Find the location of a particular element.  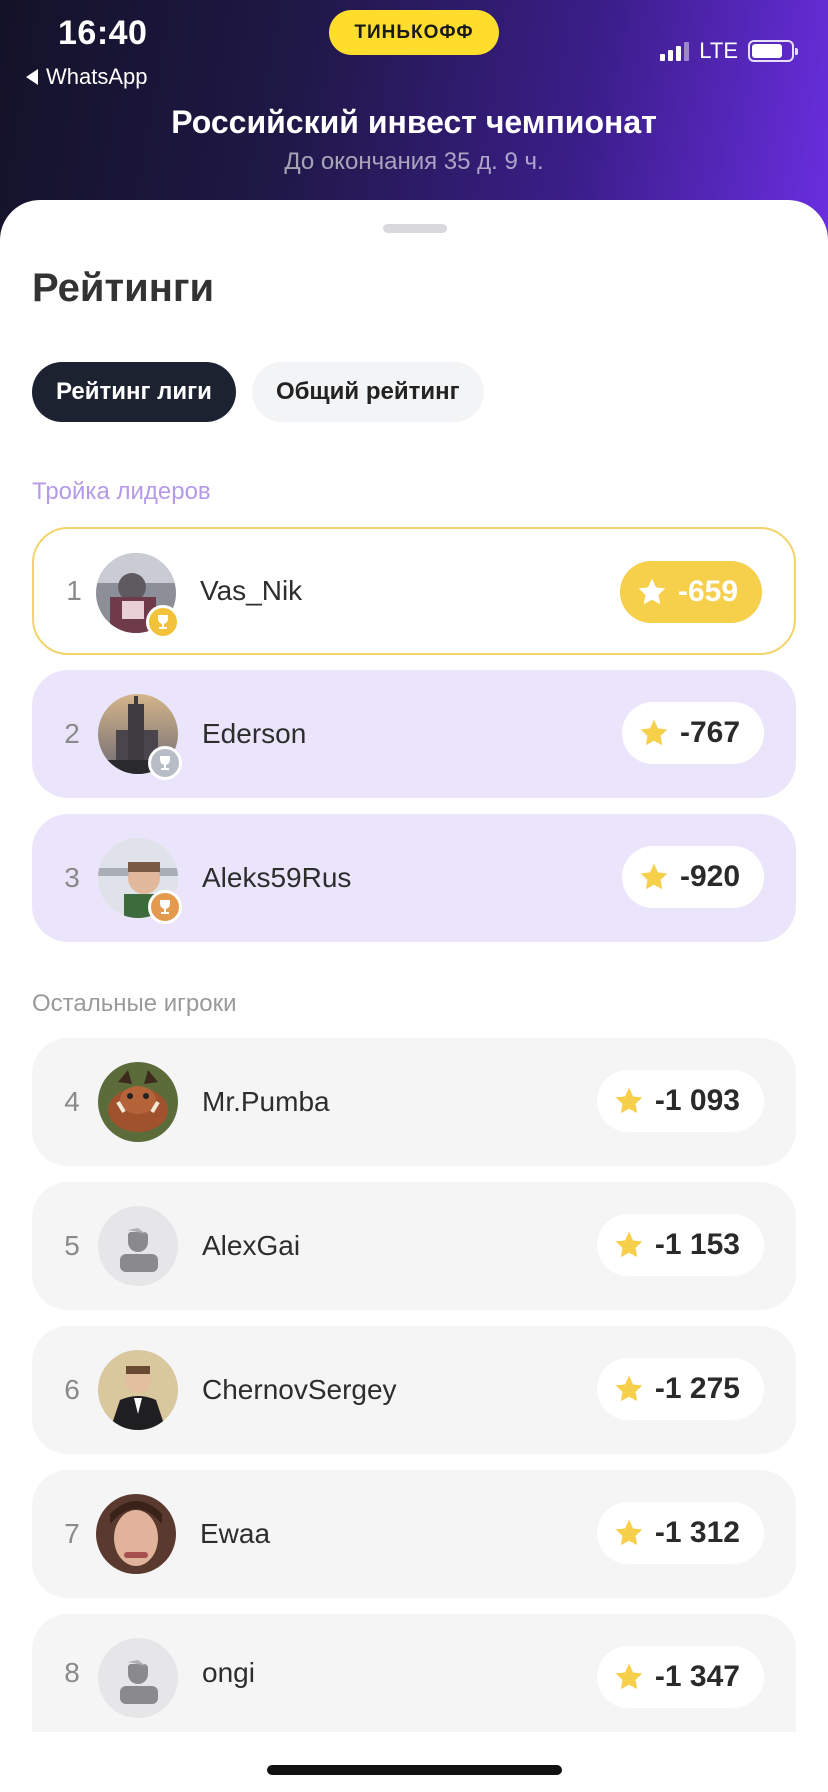

score-badge: -767 is located at coordinates (692, 733).